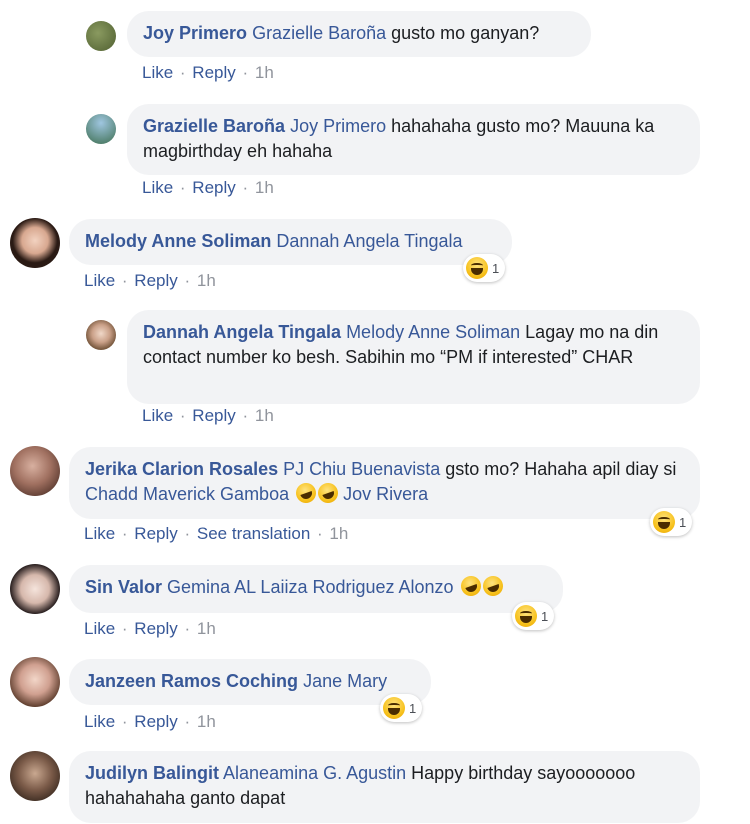  What do you see at coordinates (361, 469) in the screenshot?
I see `comment-mention: PJ Chiu Buenavista` at bounding box center [361, 469].